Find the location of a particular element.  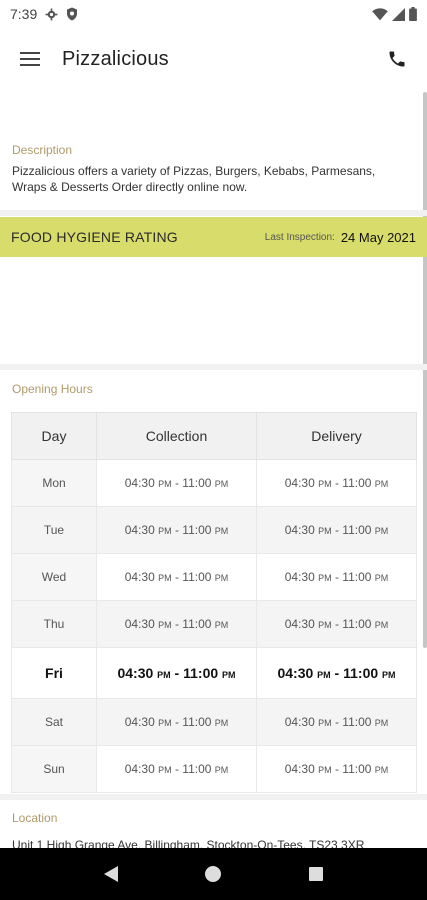

back-icon is located at coordinates (111, 874).